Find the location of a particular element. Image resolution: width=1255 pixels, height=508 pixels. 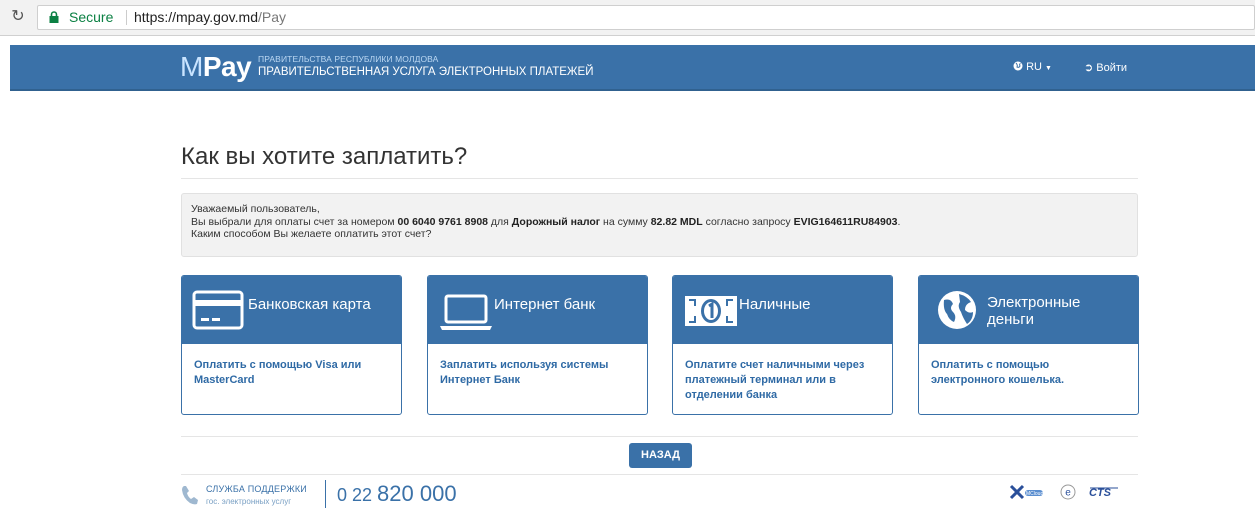

support-sublabel: гос. электронных услуг is located at coordinates (249, 501).